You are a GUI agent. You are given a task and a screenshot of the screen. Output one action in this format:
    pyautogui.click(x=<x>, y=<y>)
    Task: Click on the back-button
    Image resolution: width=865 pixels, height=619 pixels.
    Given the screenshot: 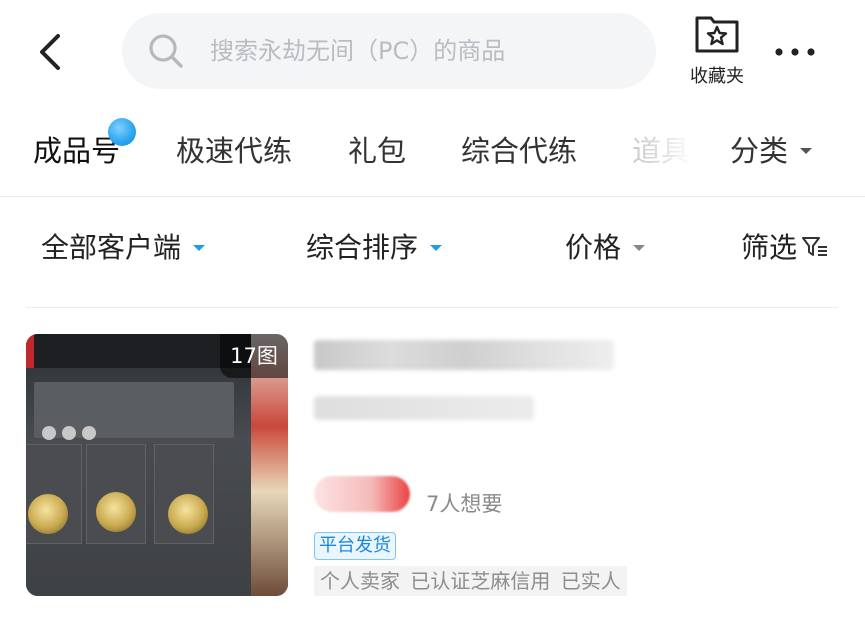 What is the action you would take?
    pyautogui.click(x=50, y=52)
    